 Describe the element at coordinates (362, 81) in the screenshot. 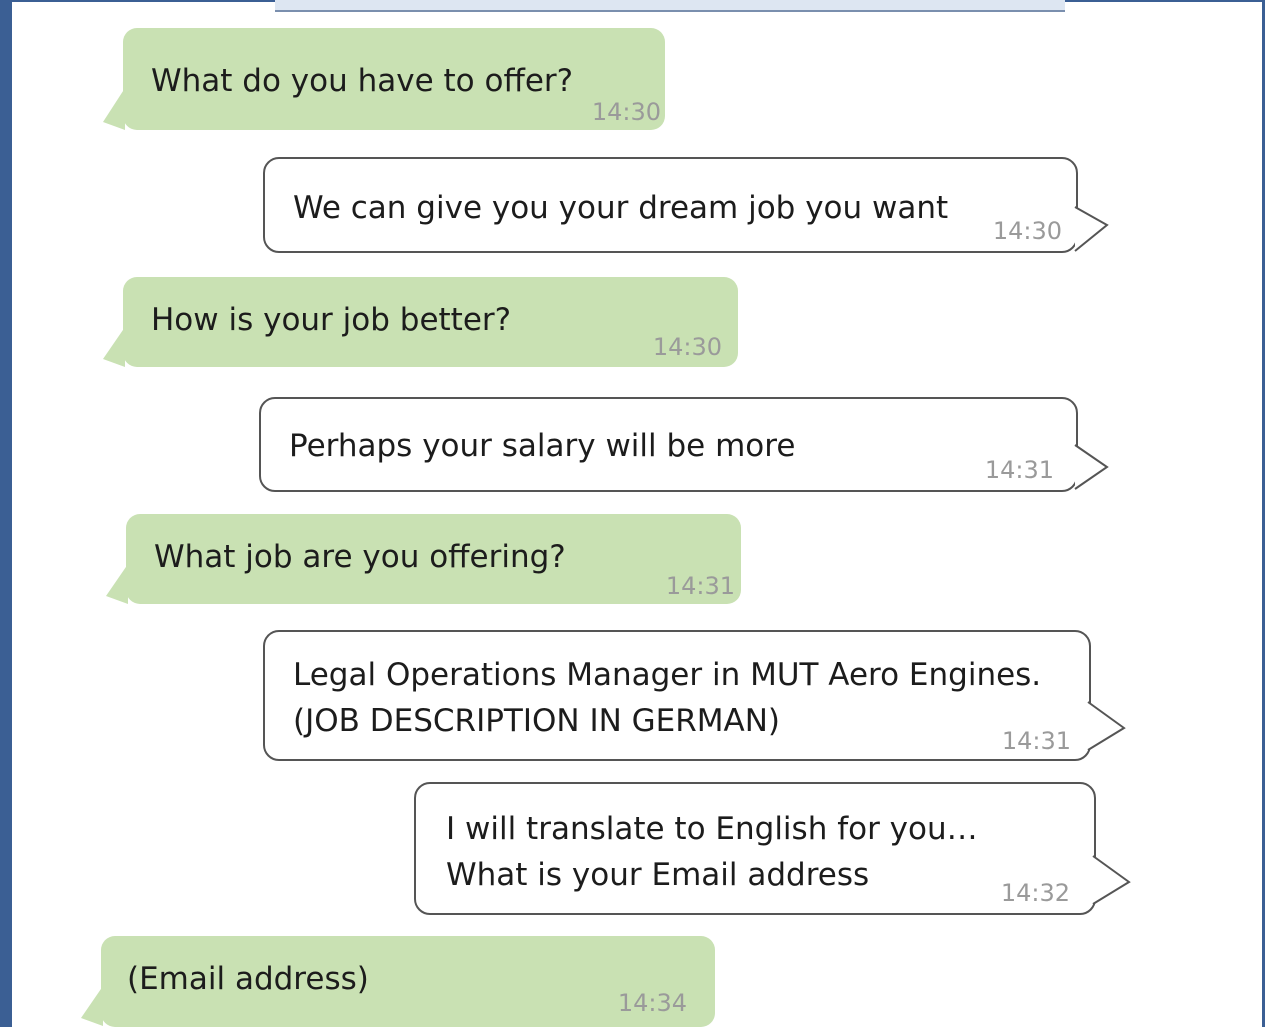

I see `message-text: What do you have to offer?` at that location.